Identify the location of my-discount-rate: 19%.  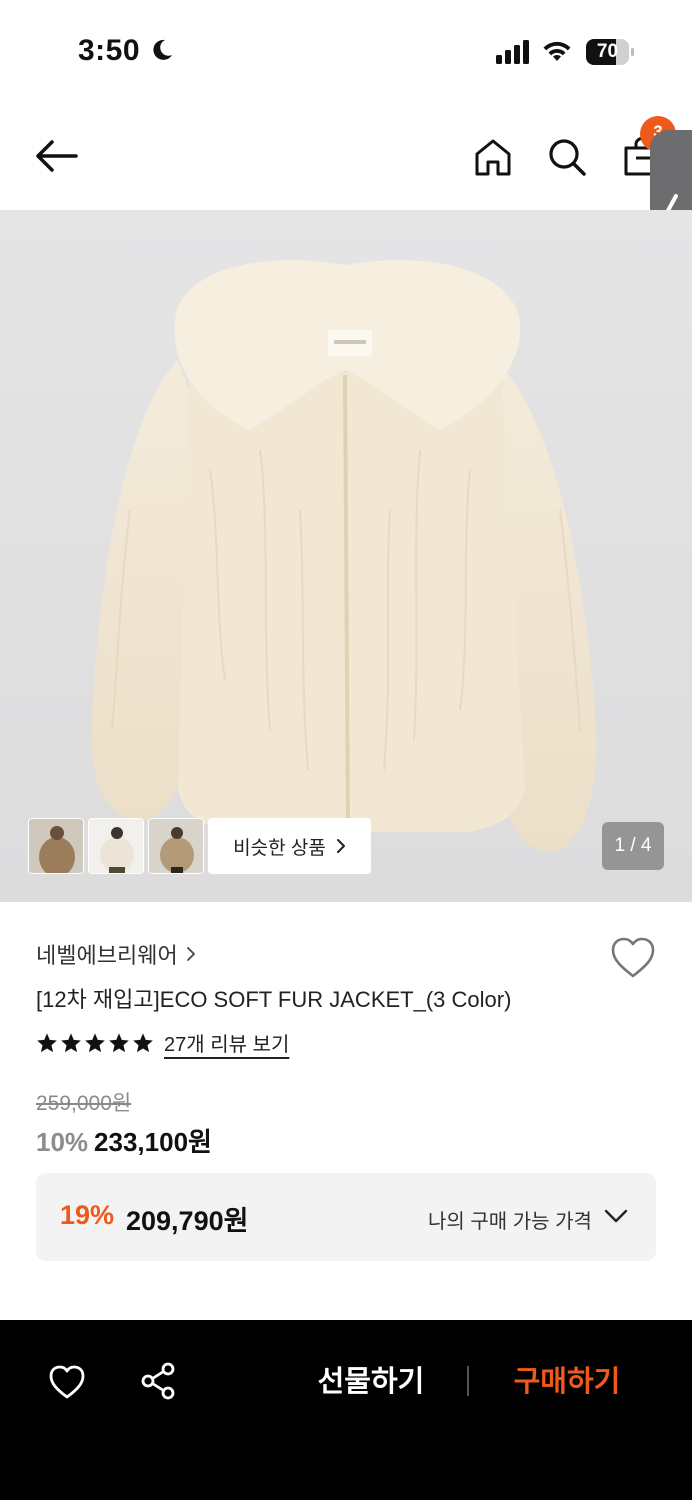
(87, 1215).